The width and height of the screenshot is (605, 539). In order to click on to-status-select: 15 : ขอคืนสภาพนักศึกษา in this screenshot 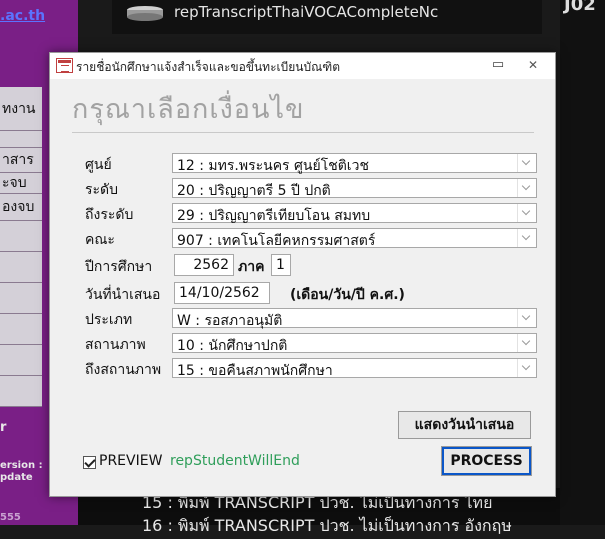, I will do `click(354, 368)`.